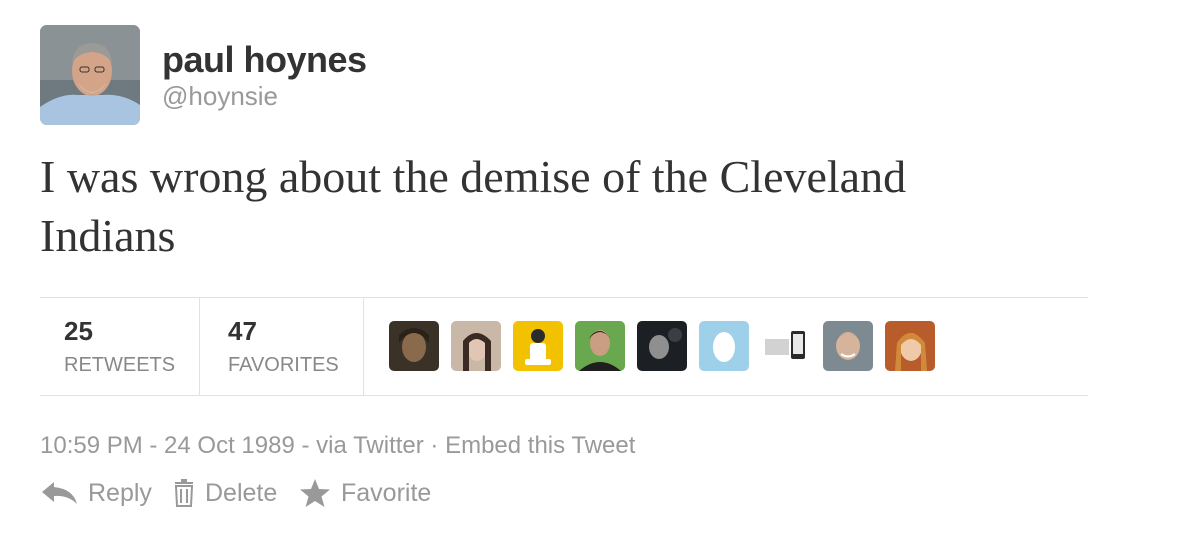 The height and width of the screenshot is (543, 1200). Describe the element at coordinates (120, 365) in the screenshot. I see `retweets-label: RETWEETS` at that location.